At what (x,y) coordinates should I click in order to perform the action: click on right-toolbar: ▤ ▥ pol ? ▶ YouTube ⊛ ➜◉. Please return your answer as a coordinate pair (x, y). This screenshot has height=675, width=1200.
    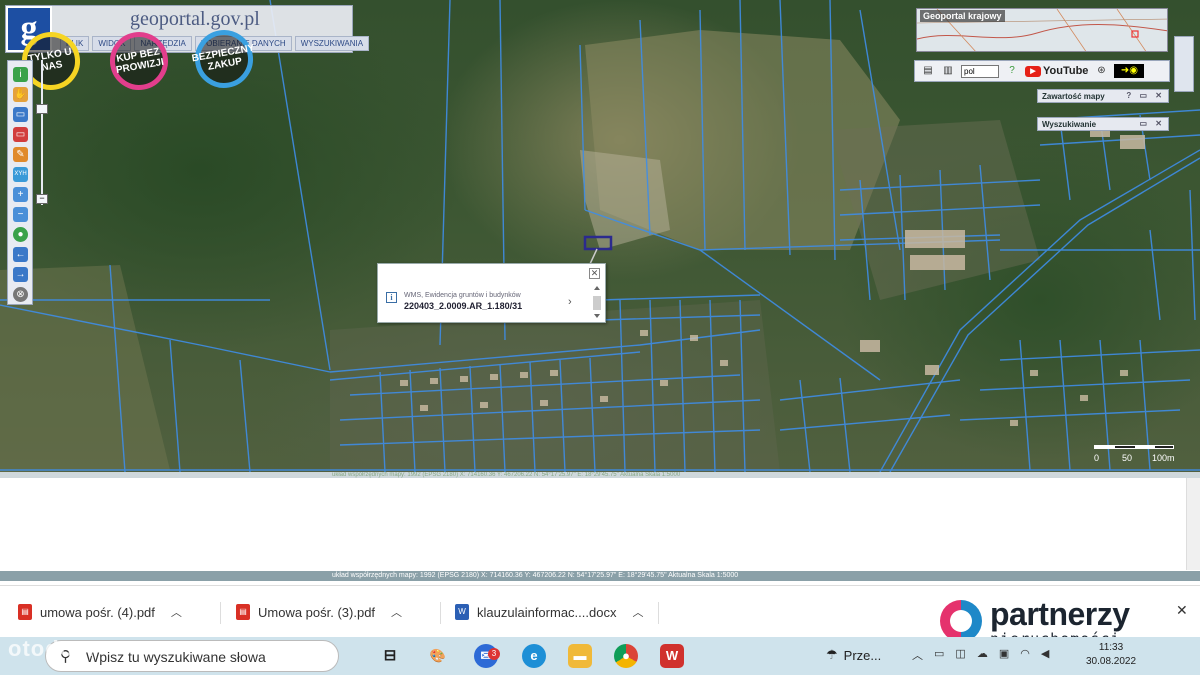
    Looking at the image, I should click on (1042, 71).